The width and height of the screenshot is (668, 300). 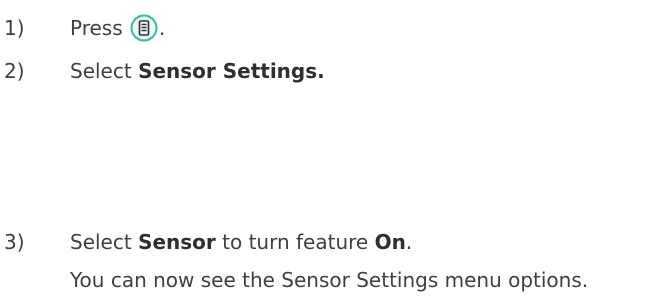 I want to click on step-3-text-before: Select, so click(x=101, y=242).